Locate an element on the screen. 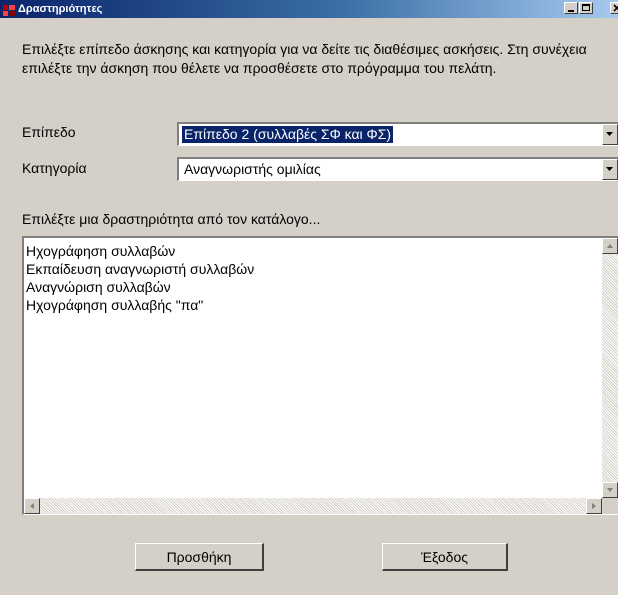  arrow-down-icon is located at coordinates (610, 490).